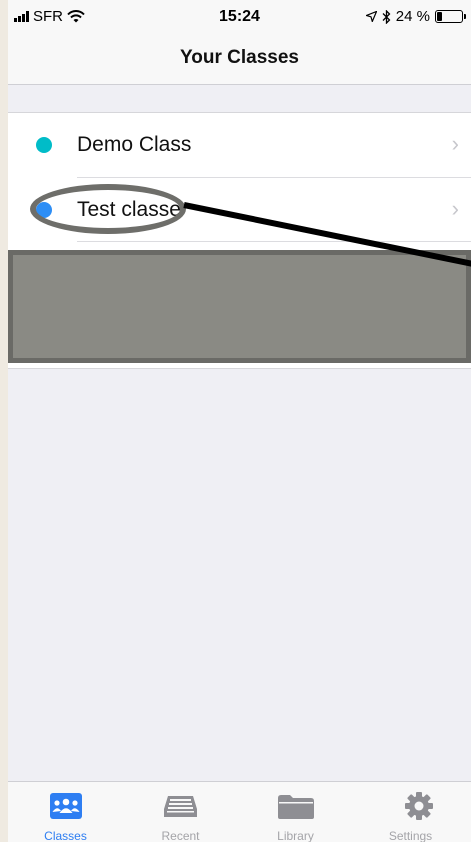  Describe the element at coordinates (419, 806) in the screenshot. I see `gear-icon` at that location.